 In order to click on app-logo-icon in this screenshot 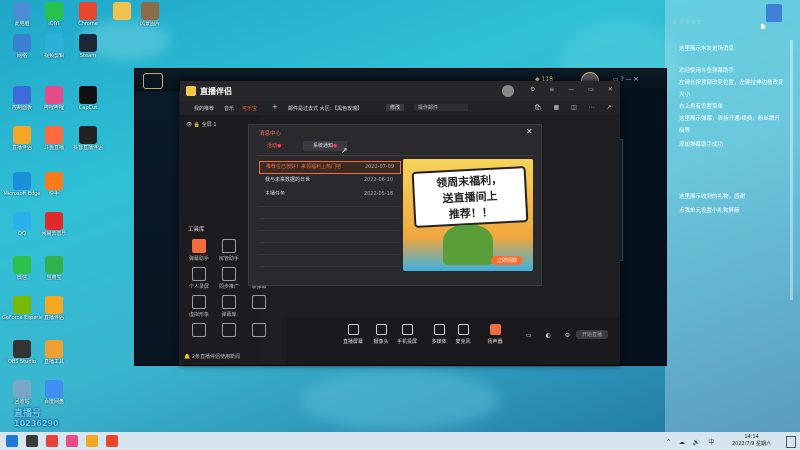, I will do `click(191, 91)`.